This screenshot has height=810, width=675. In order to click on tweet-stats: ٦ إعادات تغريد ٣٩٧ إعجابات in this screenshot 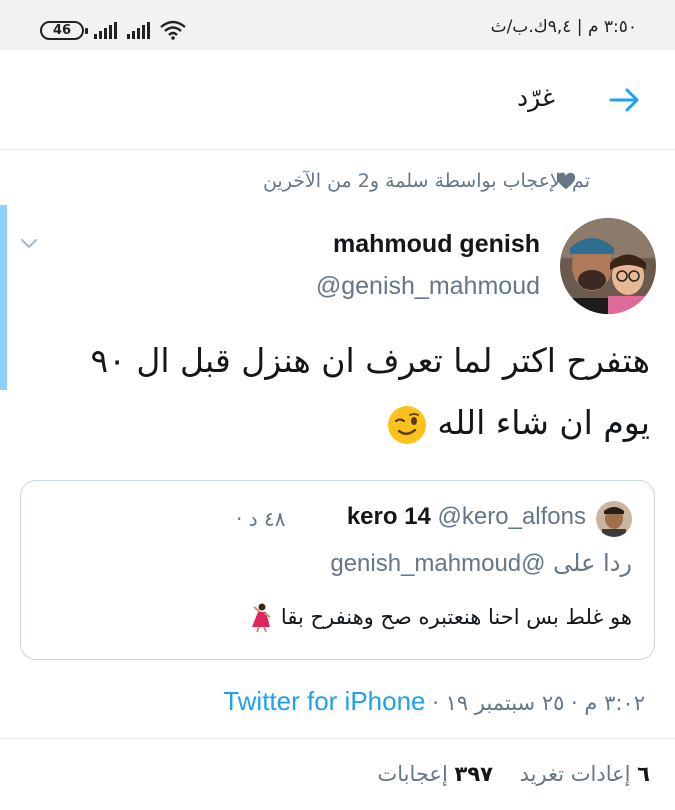, I will do `click(513, 774)`.